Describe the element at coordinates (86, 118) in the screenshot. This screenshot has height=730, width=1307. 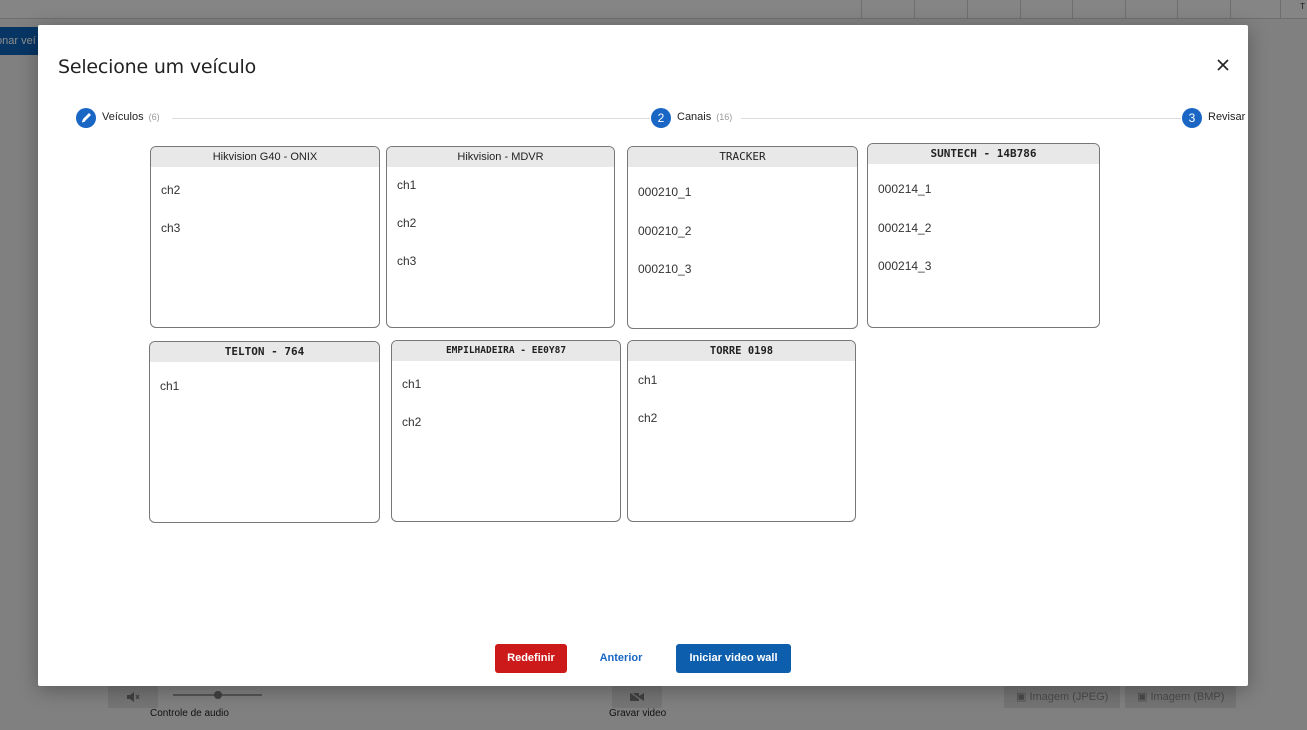
I see `pencil-icon` at that location.